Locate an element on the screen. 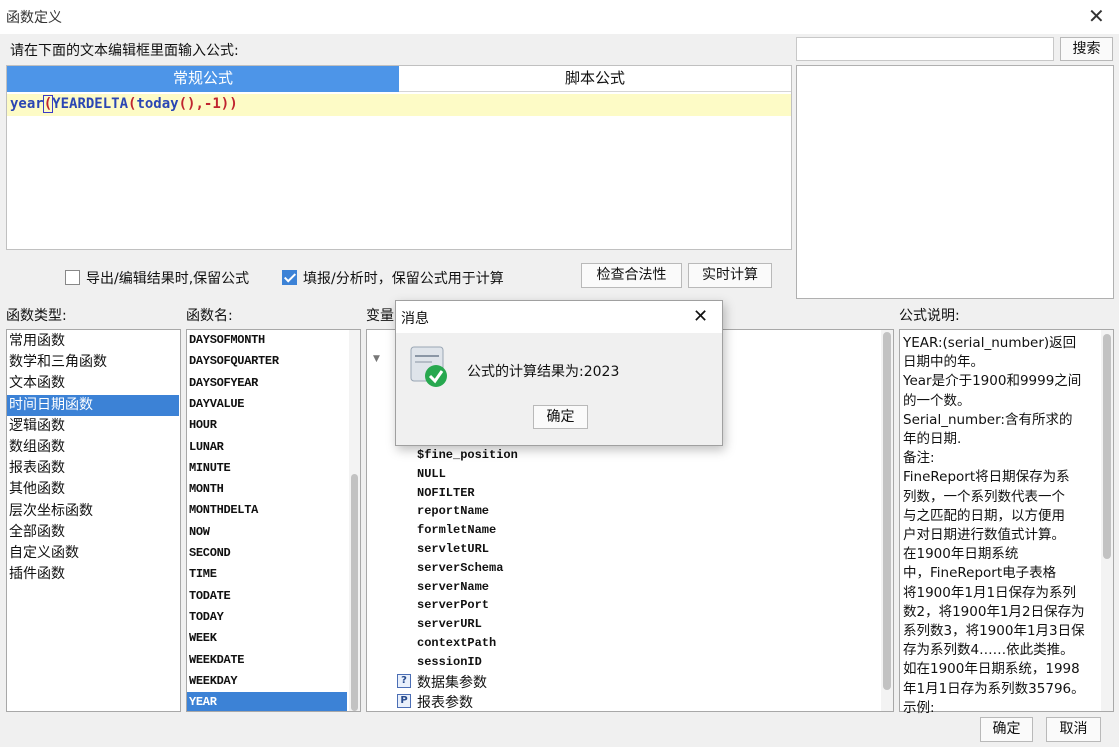 The width and height of the screenshot is (1119, 747). function-name-item: MONTHDELTA is located at coordinates (267, 510).